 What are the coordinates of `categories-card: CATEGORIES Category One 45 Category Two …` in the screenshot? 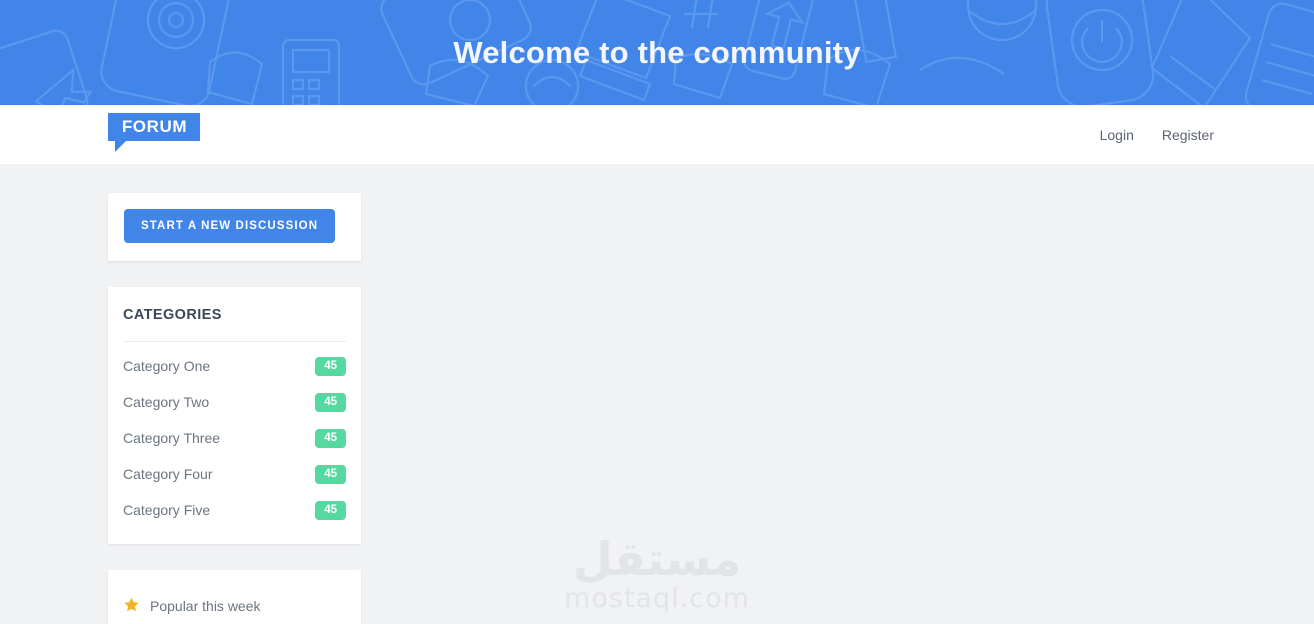 It's located at (234, 415).